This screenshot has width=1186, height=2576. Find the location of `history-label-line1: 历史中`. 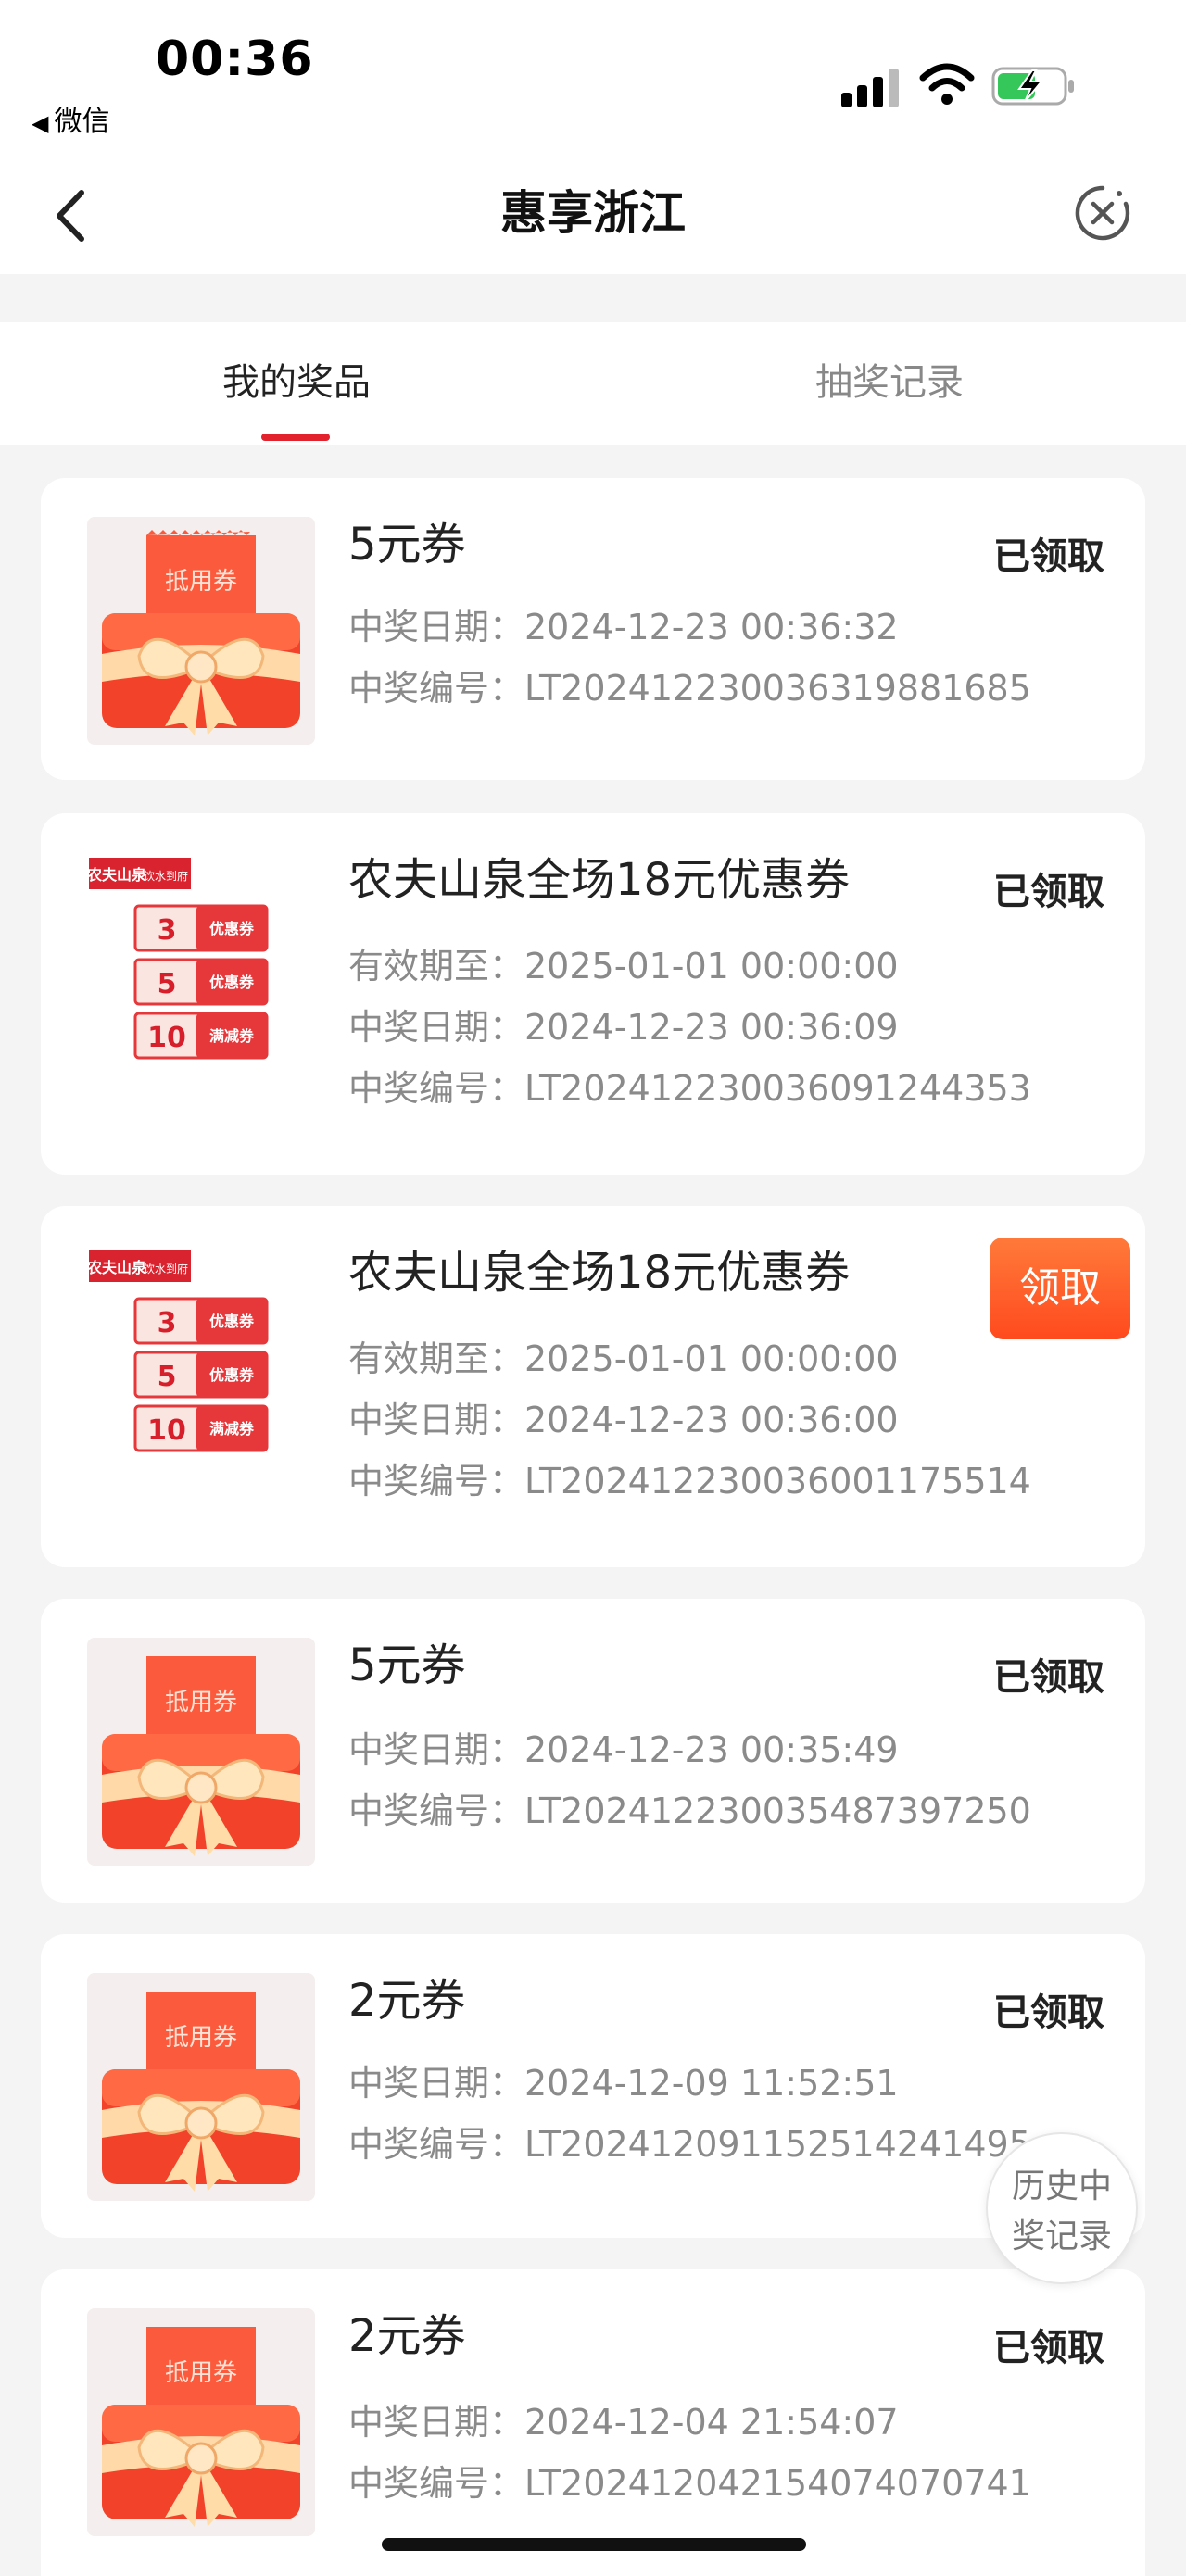

history-label-line1: 历史中 is located at coordinates (1061, 2186).